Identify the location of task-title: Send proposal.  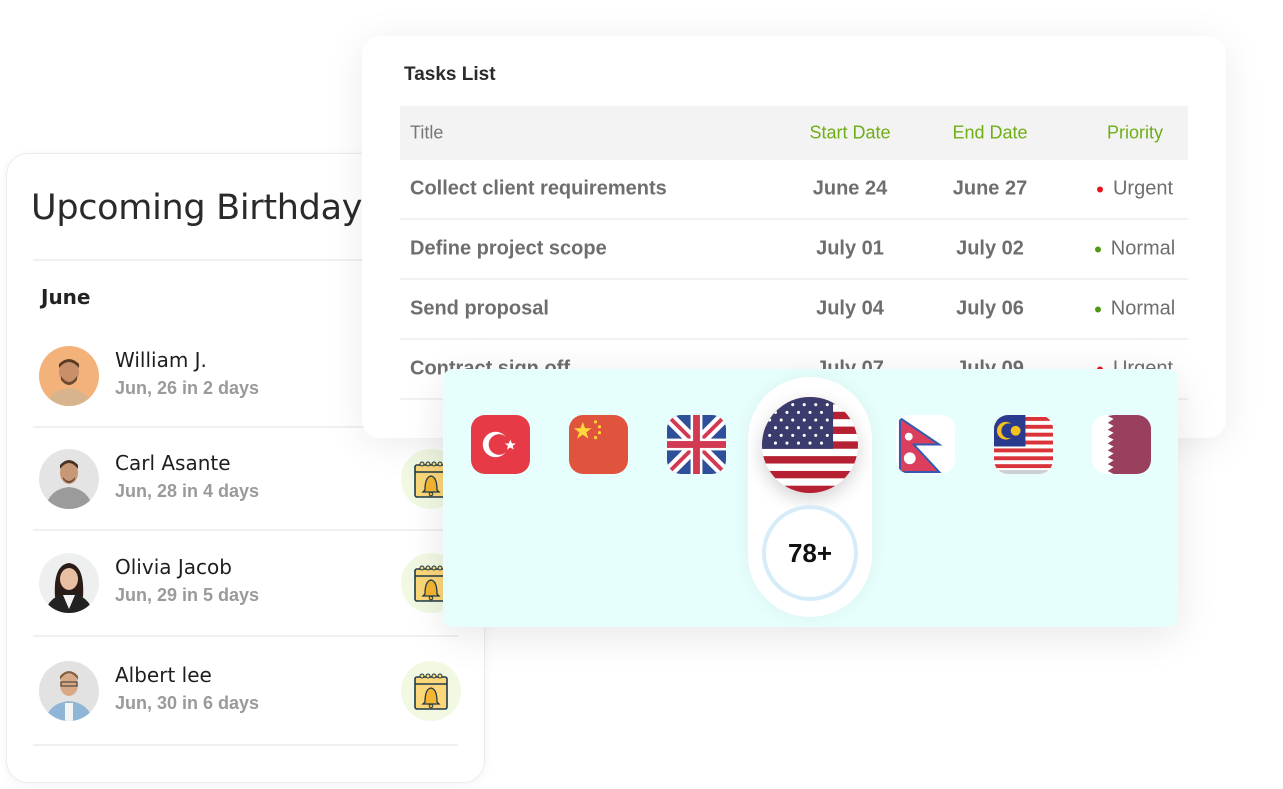
(479, 308).